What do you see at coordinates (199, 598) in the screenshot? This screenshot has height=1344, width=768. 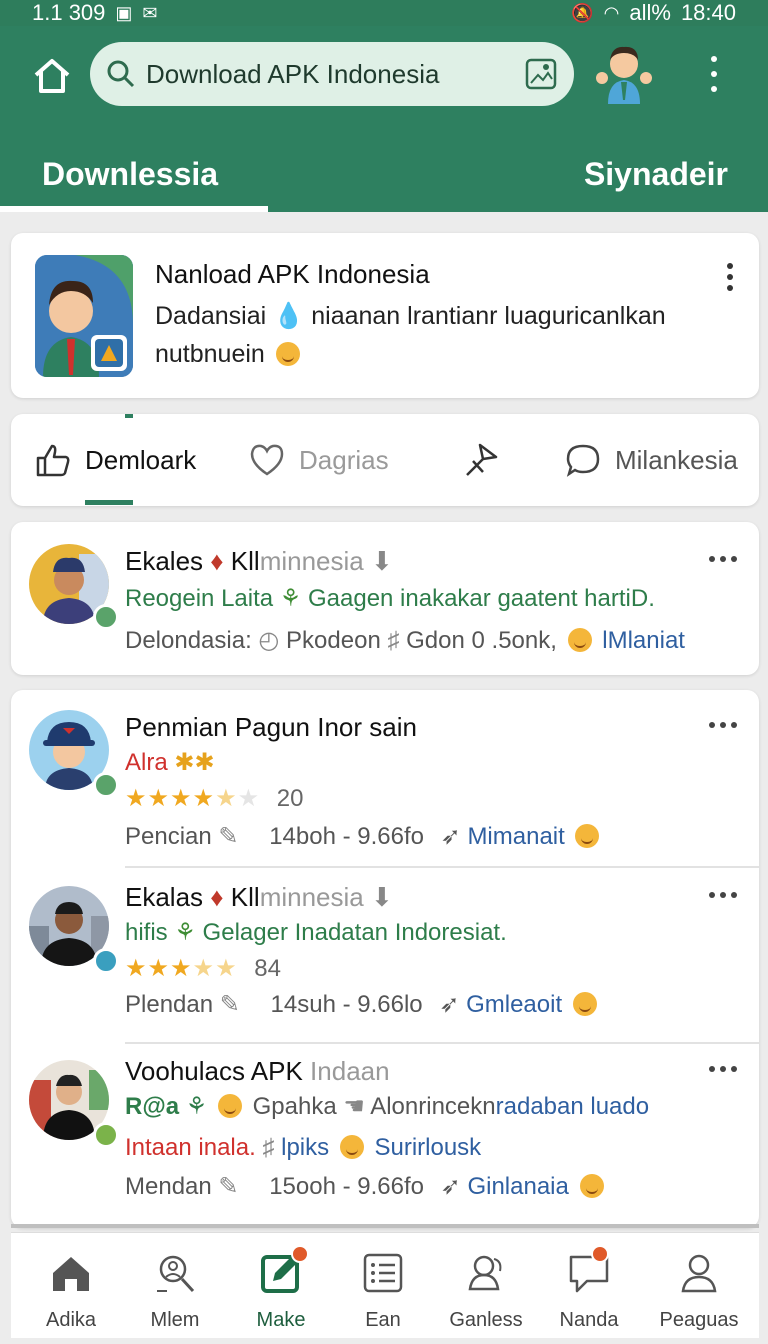 I see `post-subtitle-1: Reogein Laita` at bounding box center [199, 598].